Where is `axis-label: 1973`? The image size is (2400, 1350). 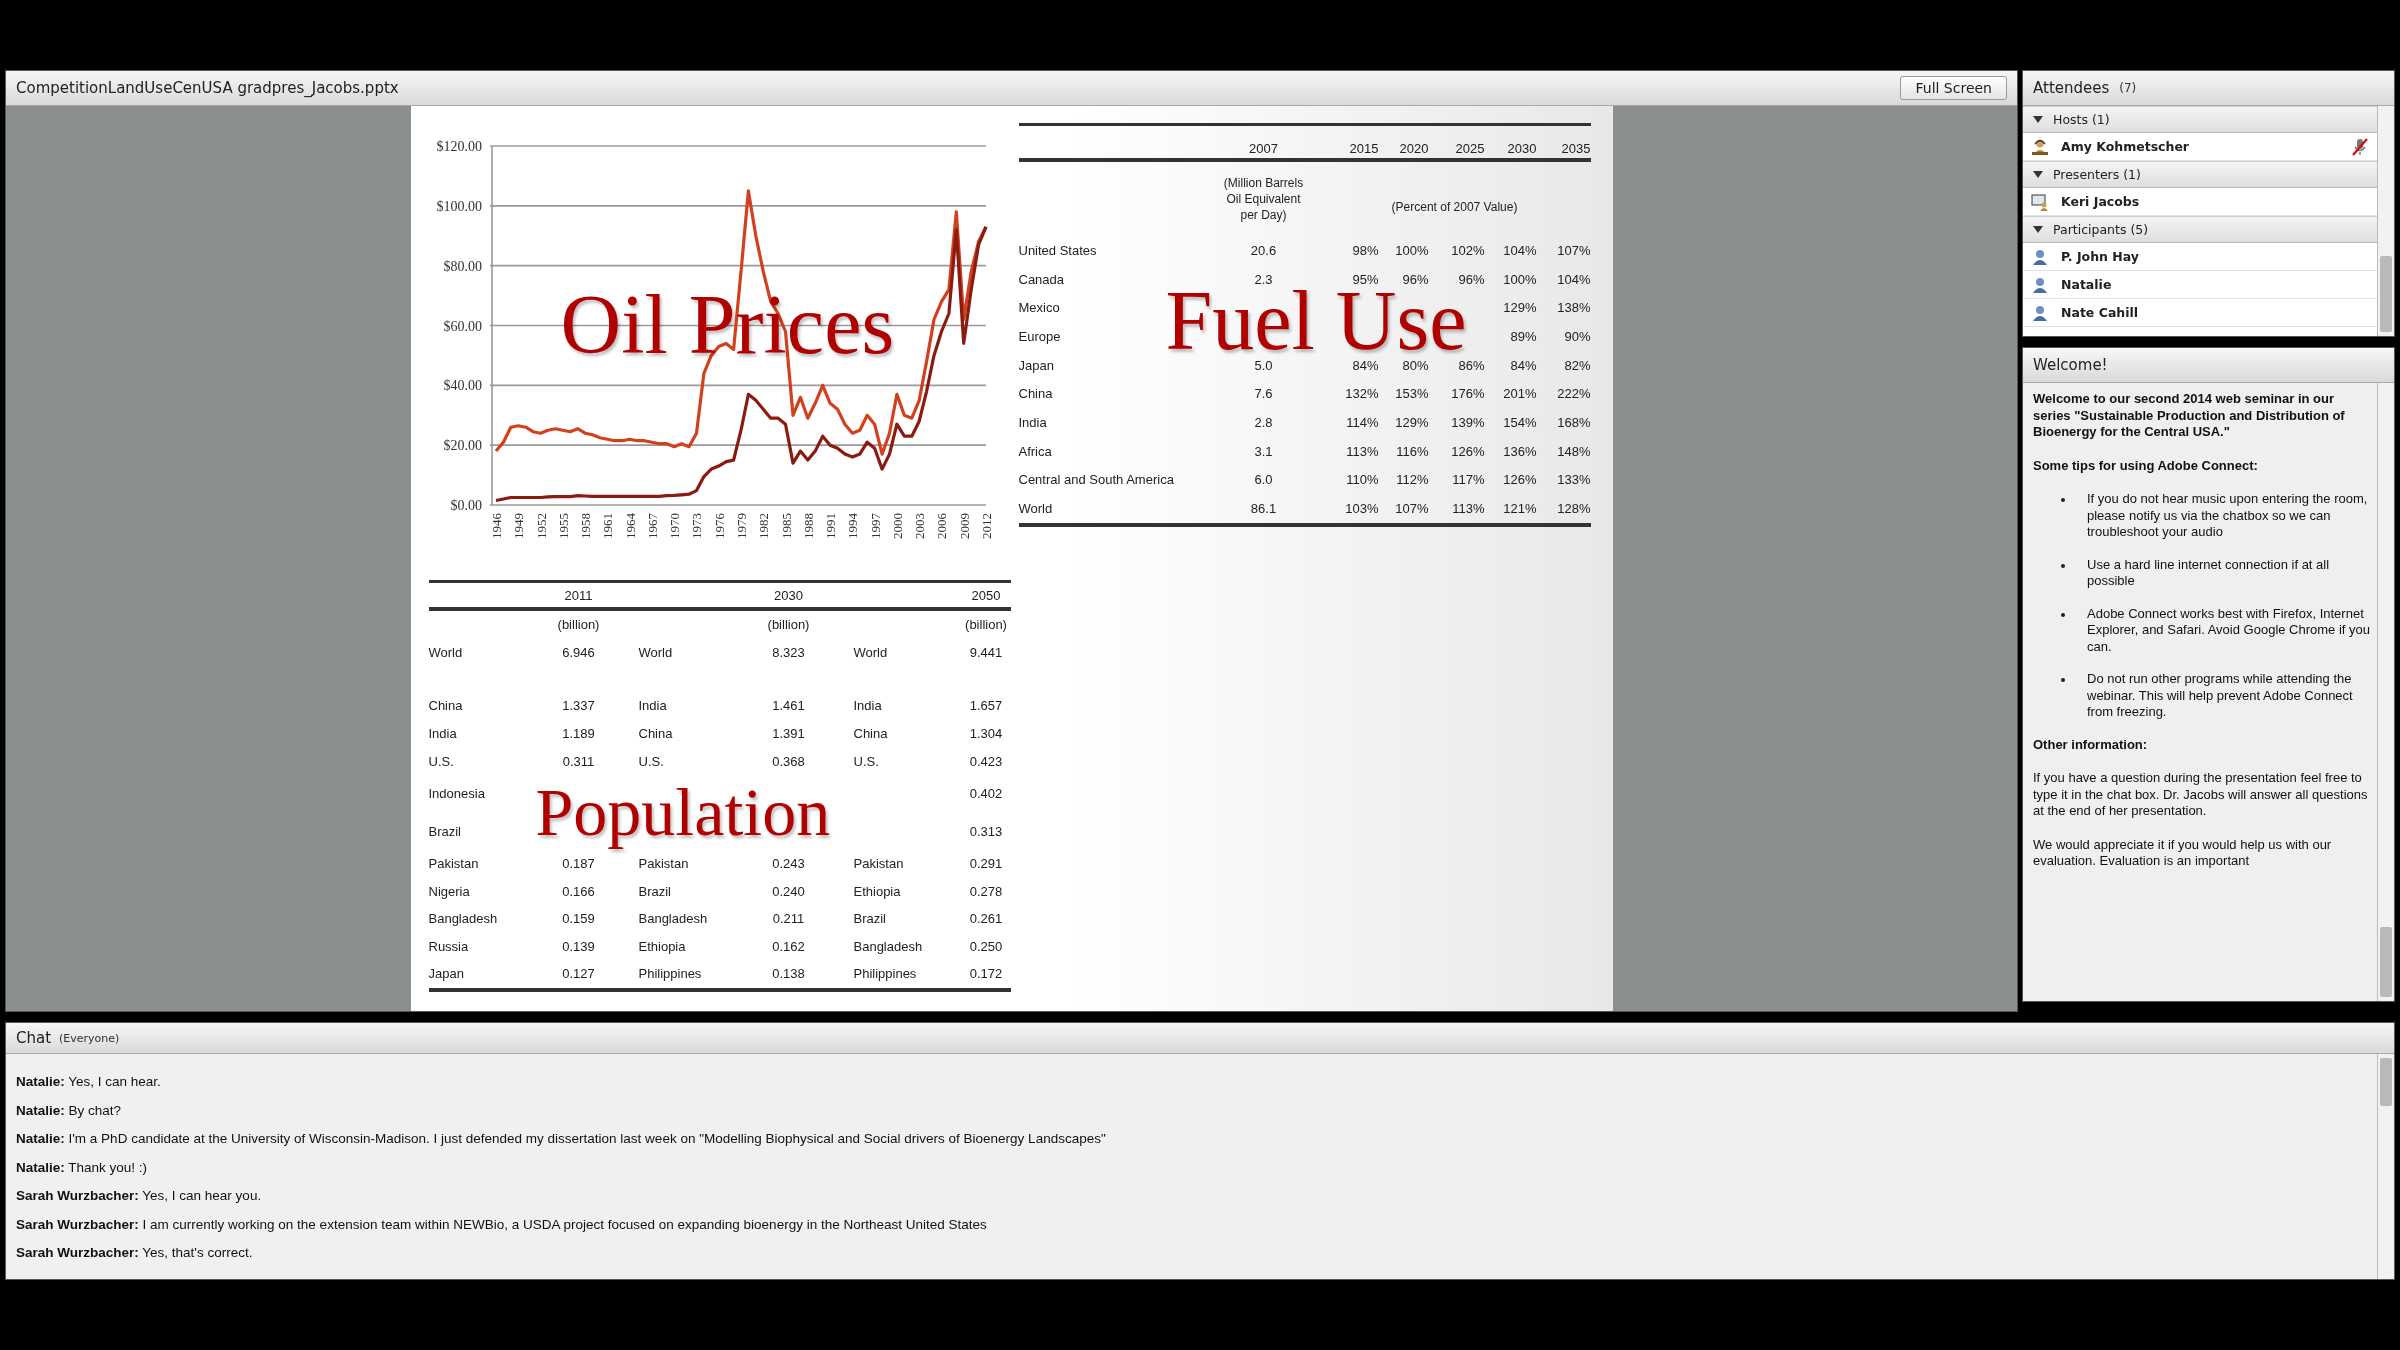 axis-label: 1973 is located at coordinates (696, 526).